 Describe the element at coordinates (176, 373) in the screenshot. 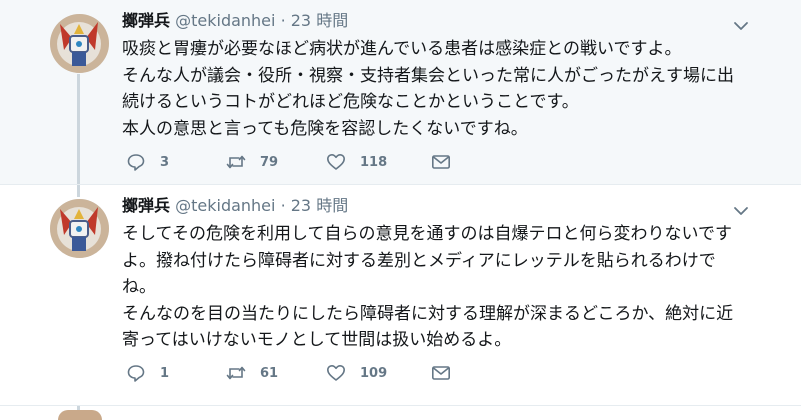

I see `reply-button: 1` at that location.